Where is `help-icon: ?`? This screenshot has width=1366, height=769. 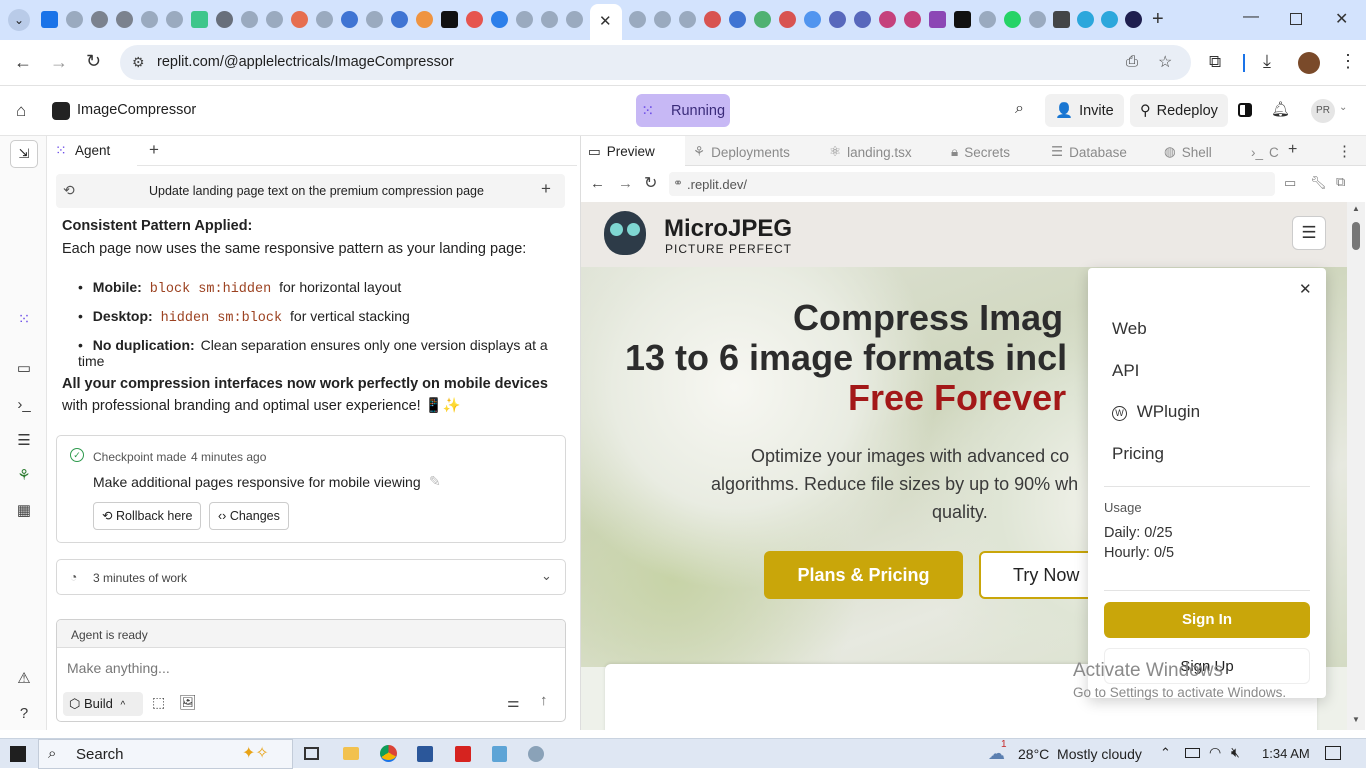 help-icon: ? is located at coordinates (24, 714).